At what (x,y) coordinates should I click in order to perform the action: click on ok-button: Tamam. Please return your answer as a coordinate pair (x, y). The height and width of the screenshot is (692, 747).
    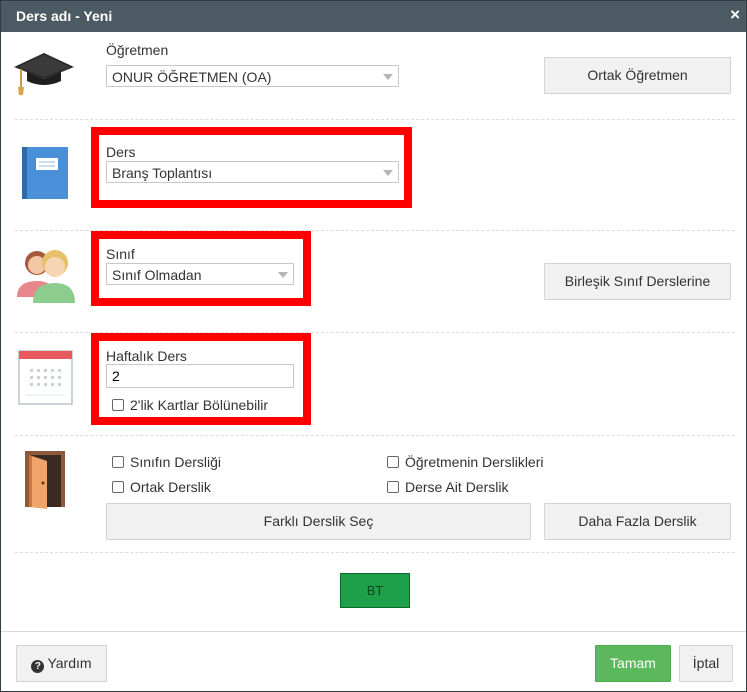
    Looking at the image, I should click on (633, 663).